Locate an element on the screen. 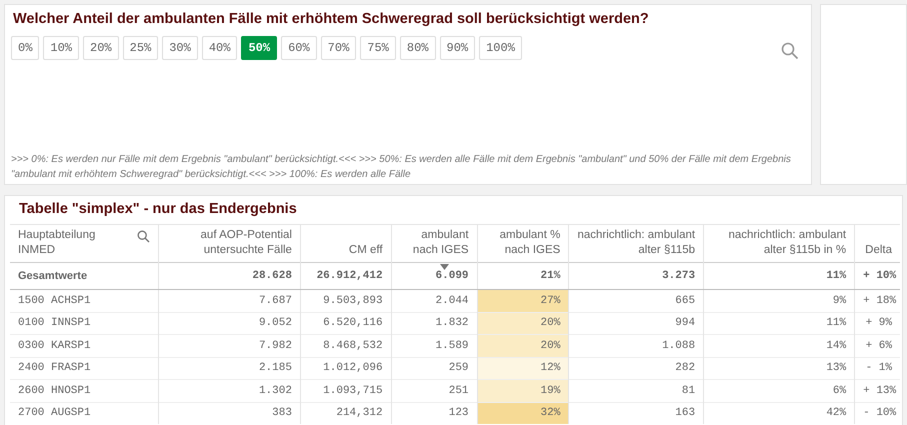 This screenshot has width=907, height=425. table-cell: 282 is located at coordinates (636, 368).